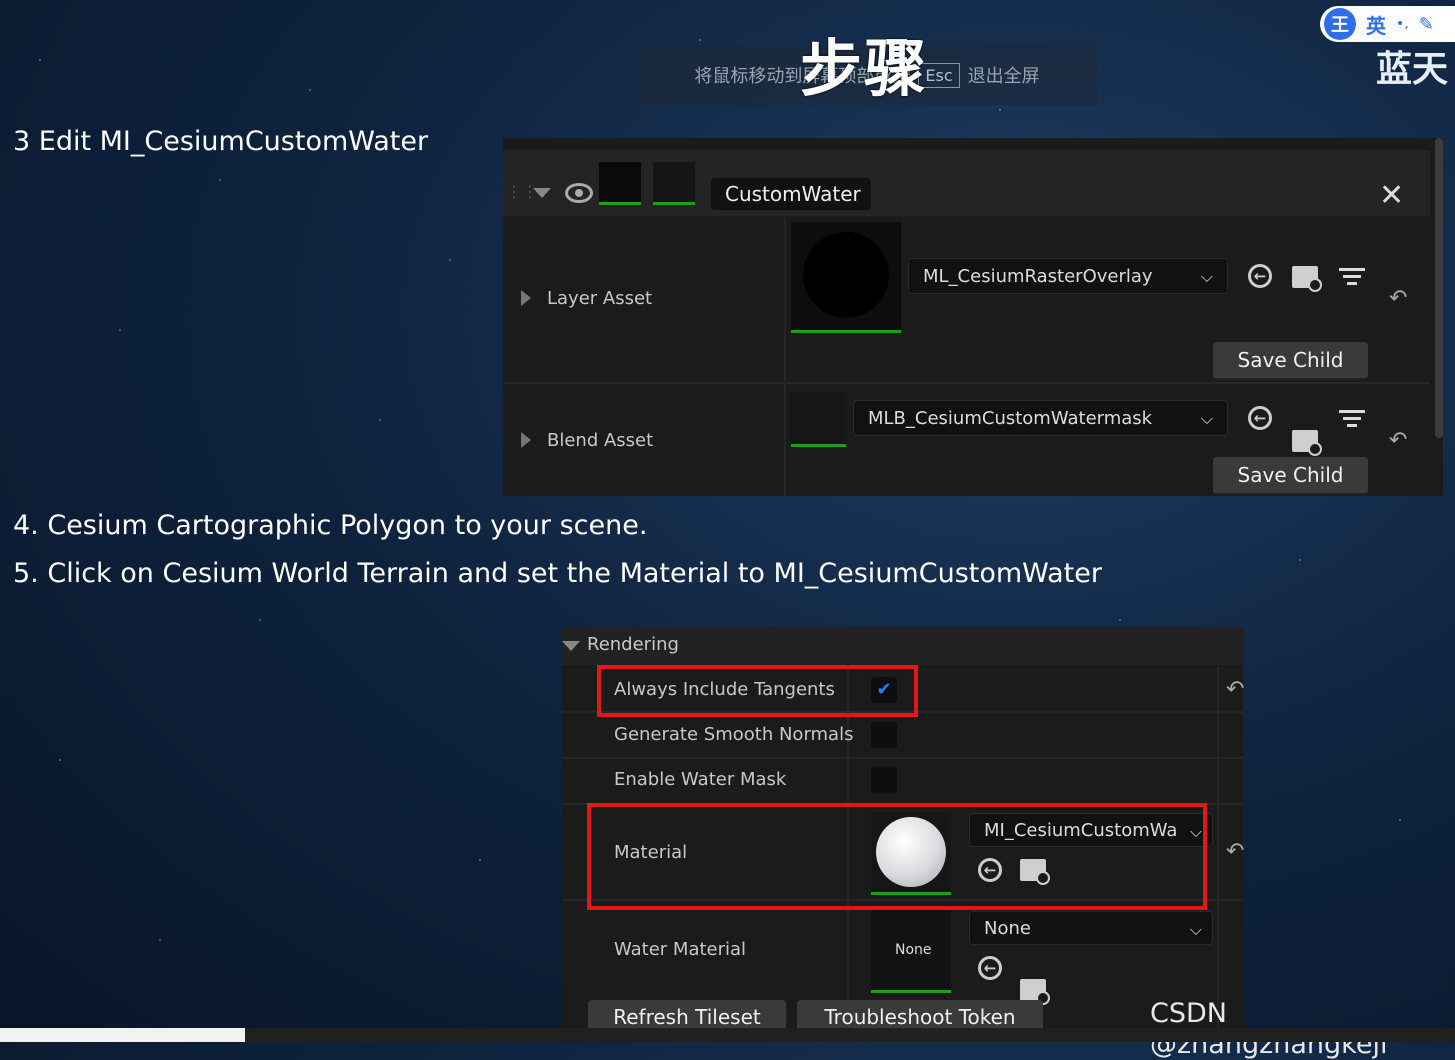  What do you see at coordinates (1340, 24) in the screenshot?
I see `ime-logo-icon: 王` at bounding box center [1340, 24].